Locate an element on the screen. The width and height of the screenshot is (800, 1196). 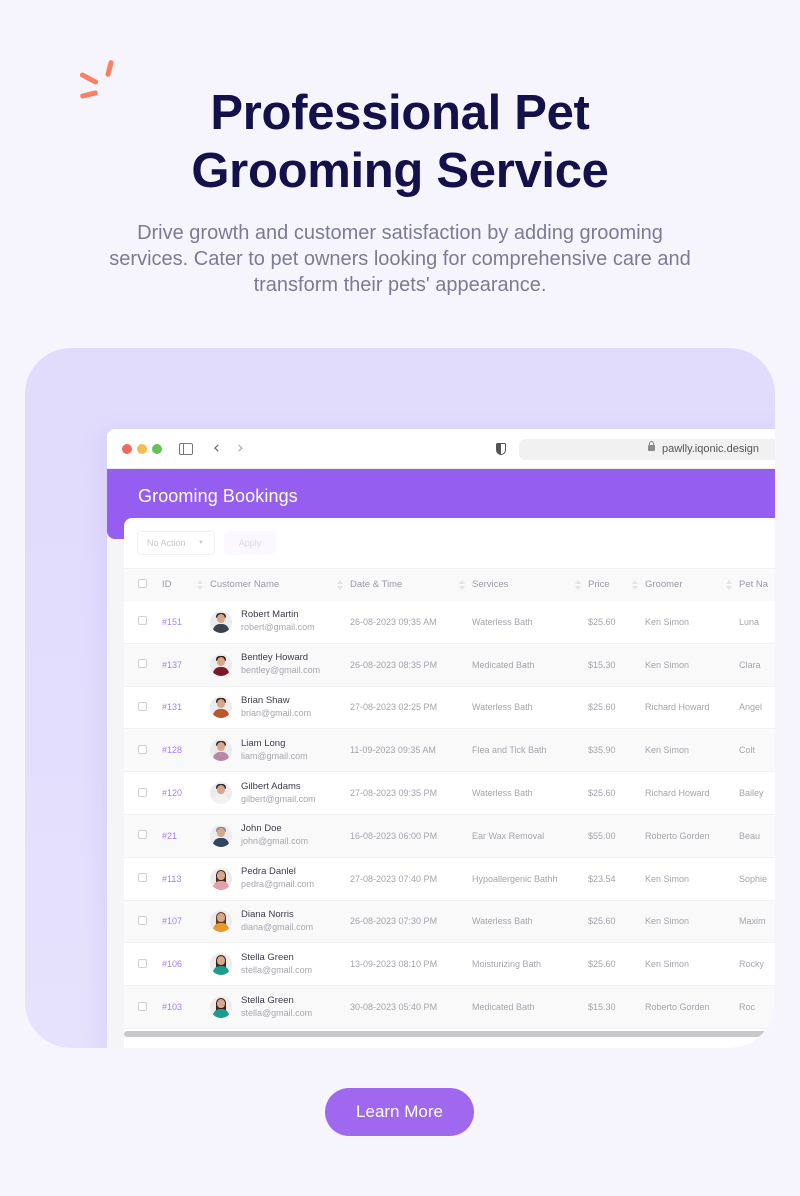
price: $55.00 is located at coordinates (616, 836).